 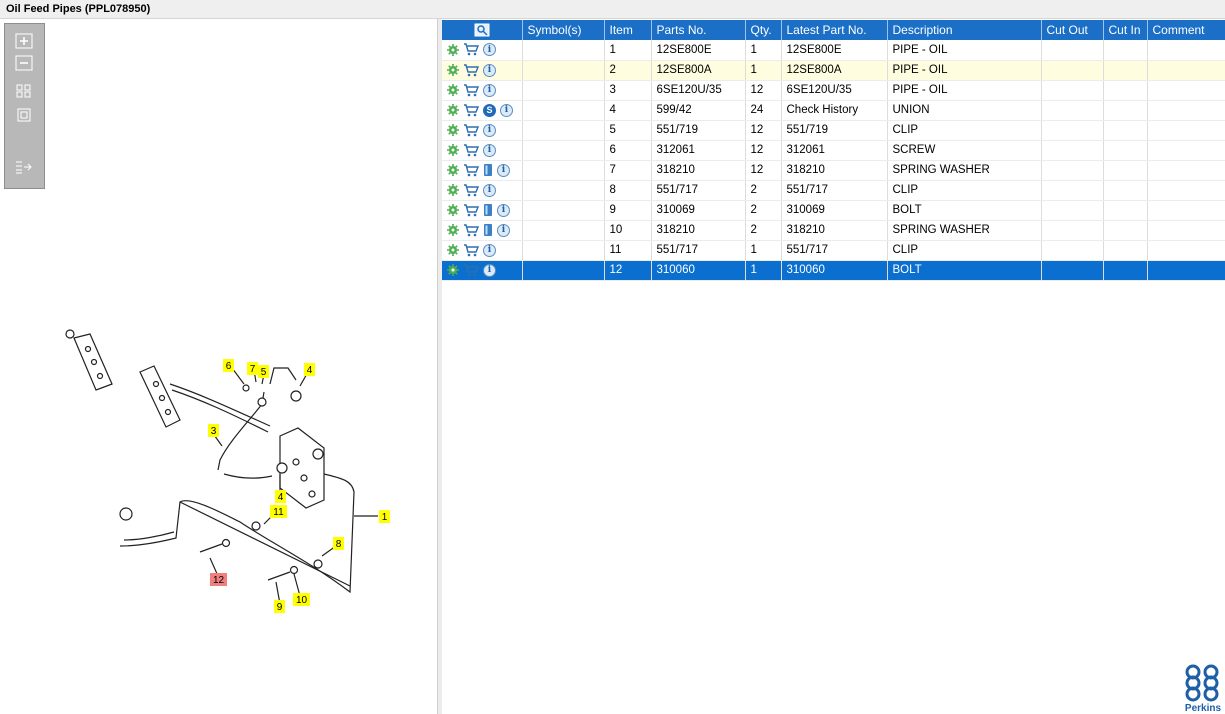 I want to click on table-row: i 9 310069 2 310069 BOLT, so click(x=833, y=210).